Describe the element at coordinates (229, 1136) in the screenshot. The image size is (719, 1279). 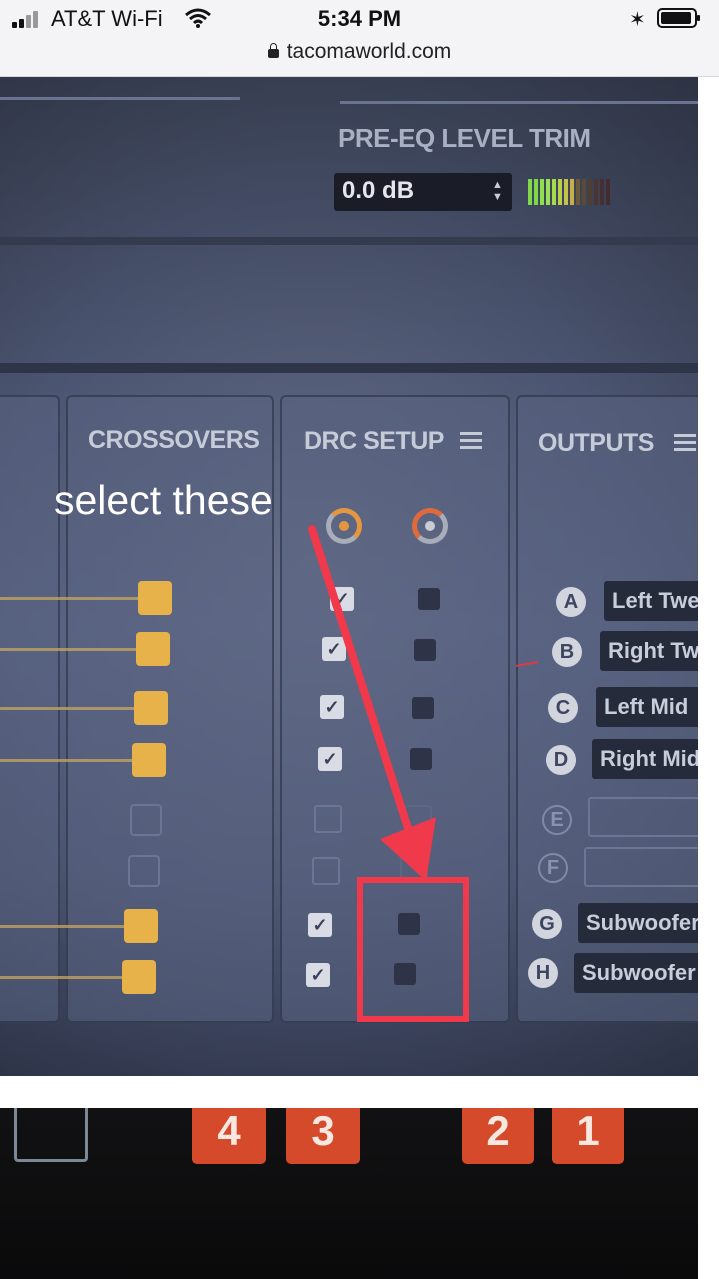
I see `key-4: 4` at that location.